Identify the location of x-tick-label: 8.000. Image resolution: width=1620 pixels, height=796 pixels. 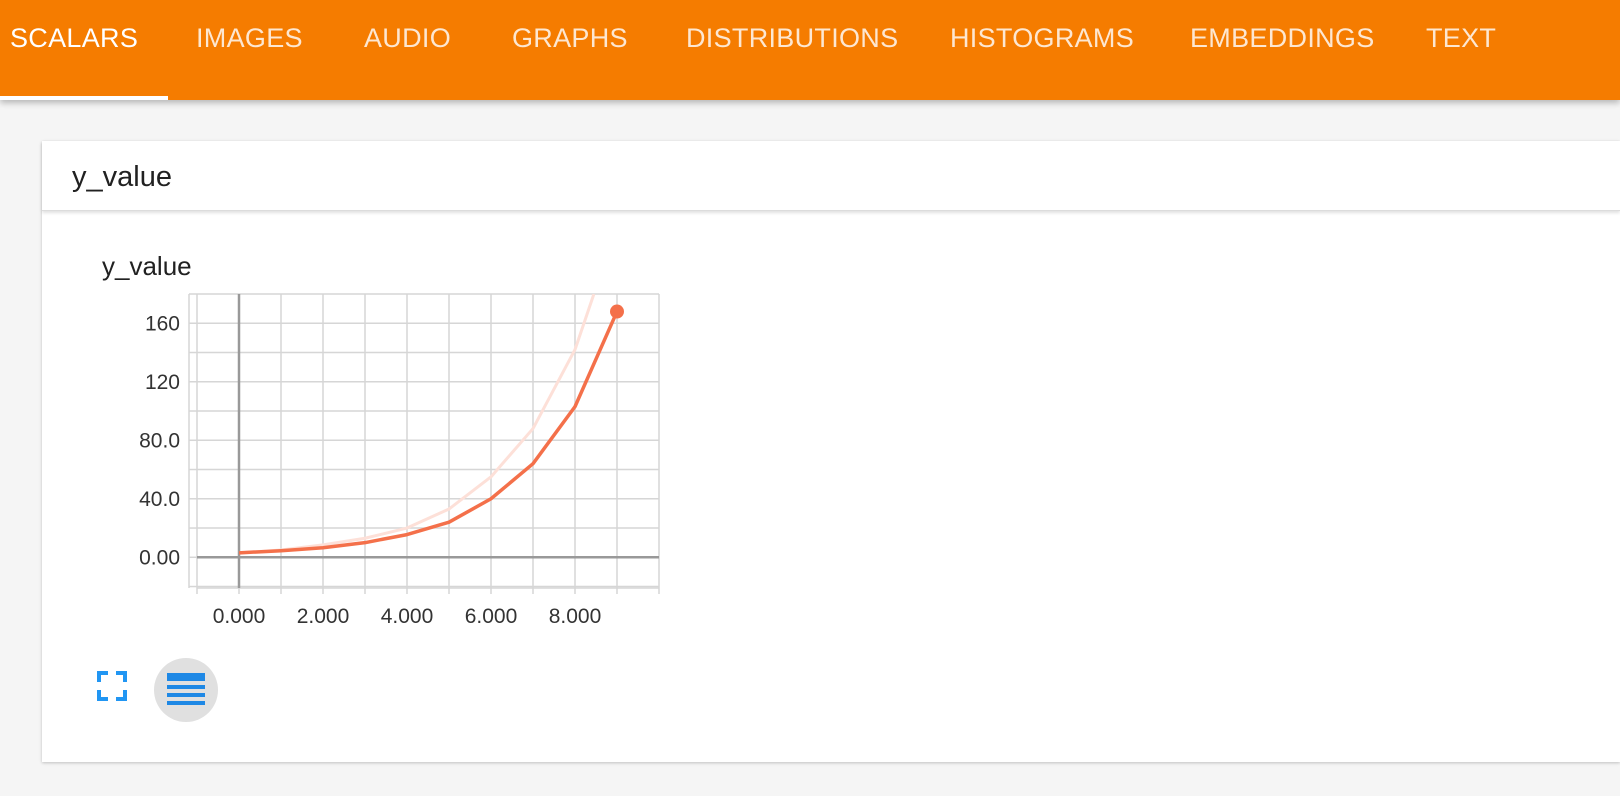
(575, 616).